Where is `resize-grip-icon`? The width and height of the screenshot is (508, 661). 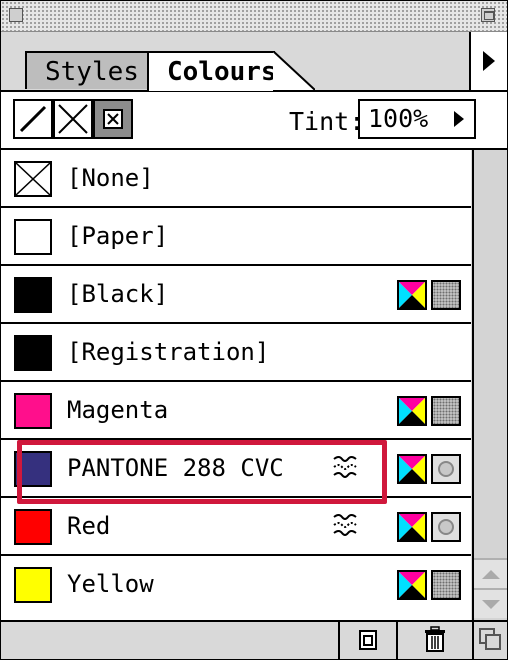 resize-grip-icon is located at coordinates (490, 639).